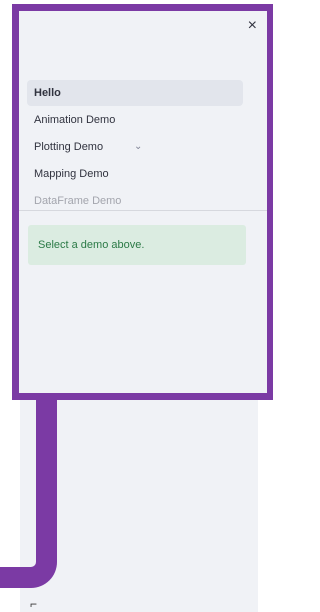 The image size is (320, 612). Describe the element at coordinates (143, 210) in the screenshot. I see `sidebar-divider` at that location.